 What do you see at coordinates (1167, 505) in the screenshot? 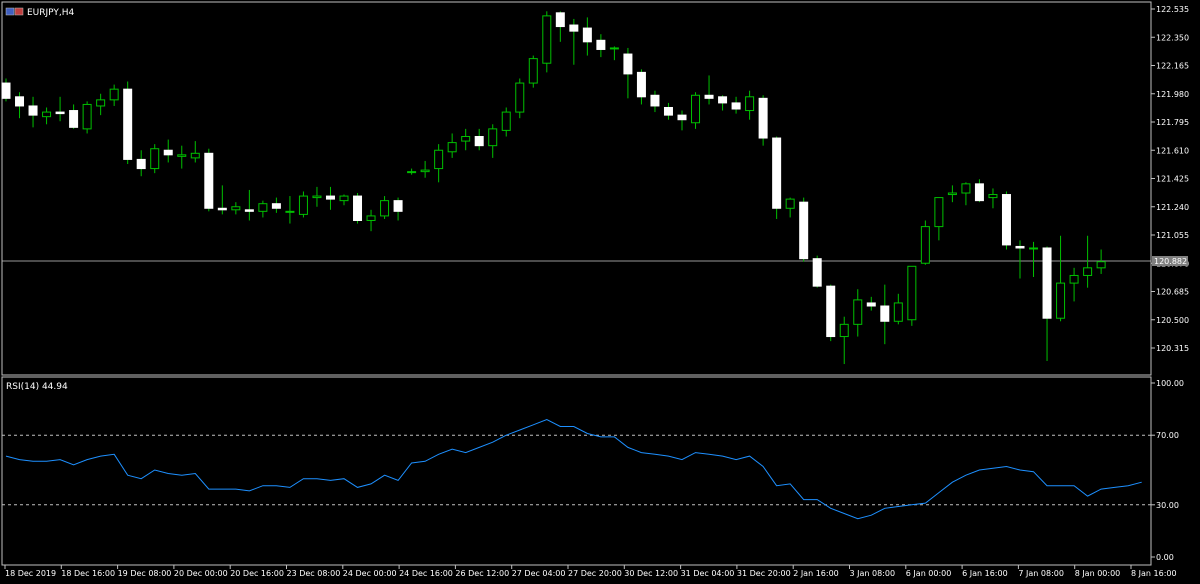
I see `rsi-tick-label: 30.00` at bounding box center [1167, 505].